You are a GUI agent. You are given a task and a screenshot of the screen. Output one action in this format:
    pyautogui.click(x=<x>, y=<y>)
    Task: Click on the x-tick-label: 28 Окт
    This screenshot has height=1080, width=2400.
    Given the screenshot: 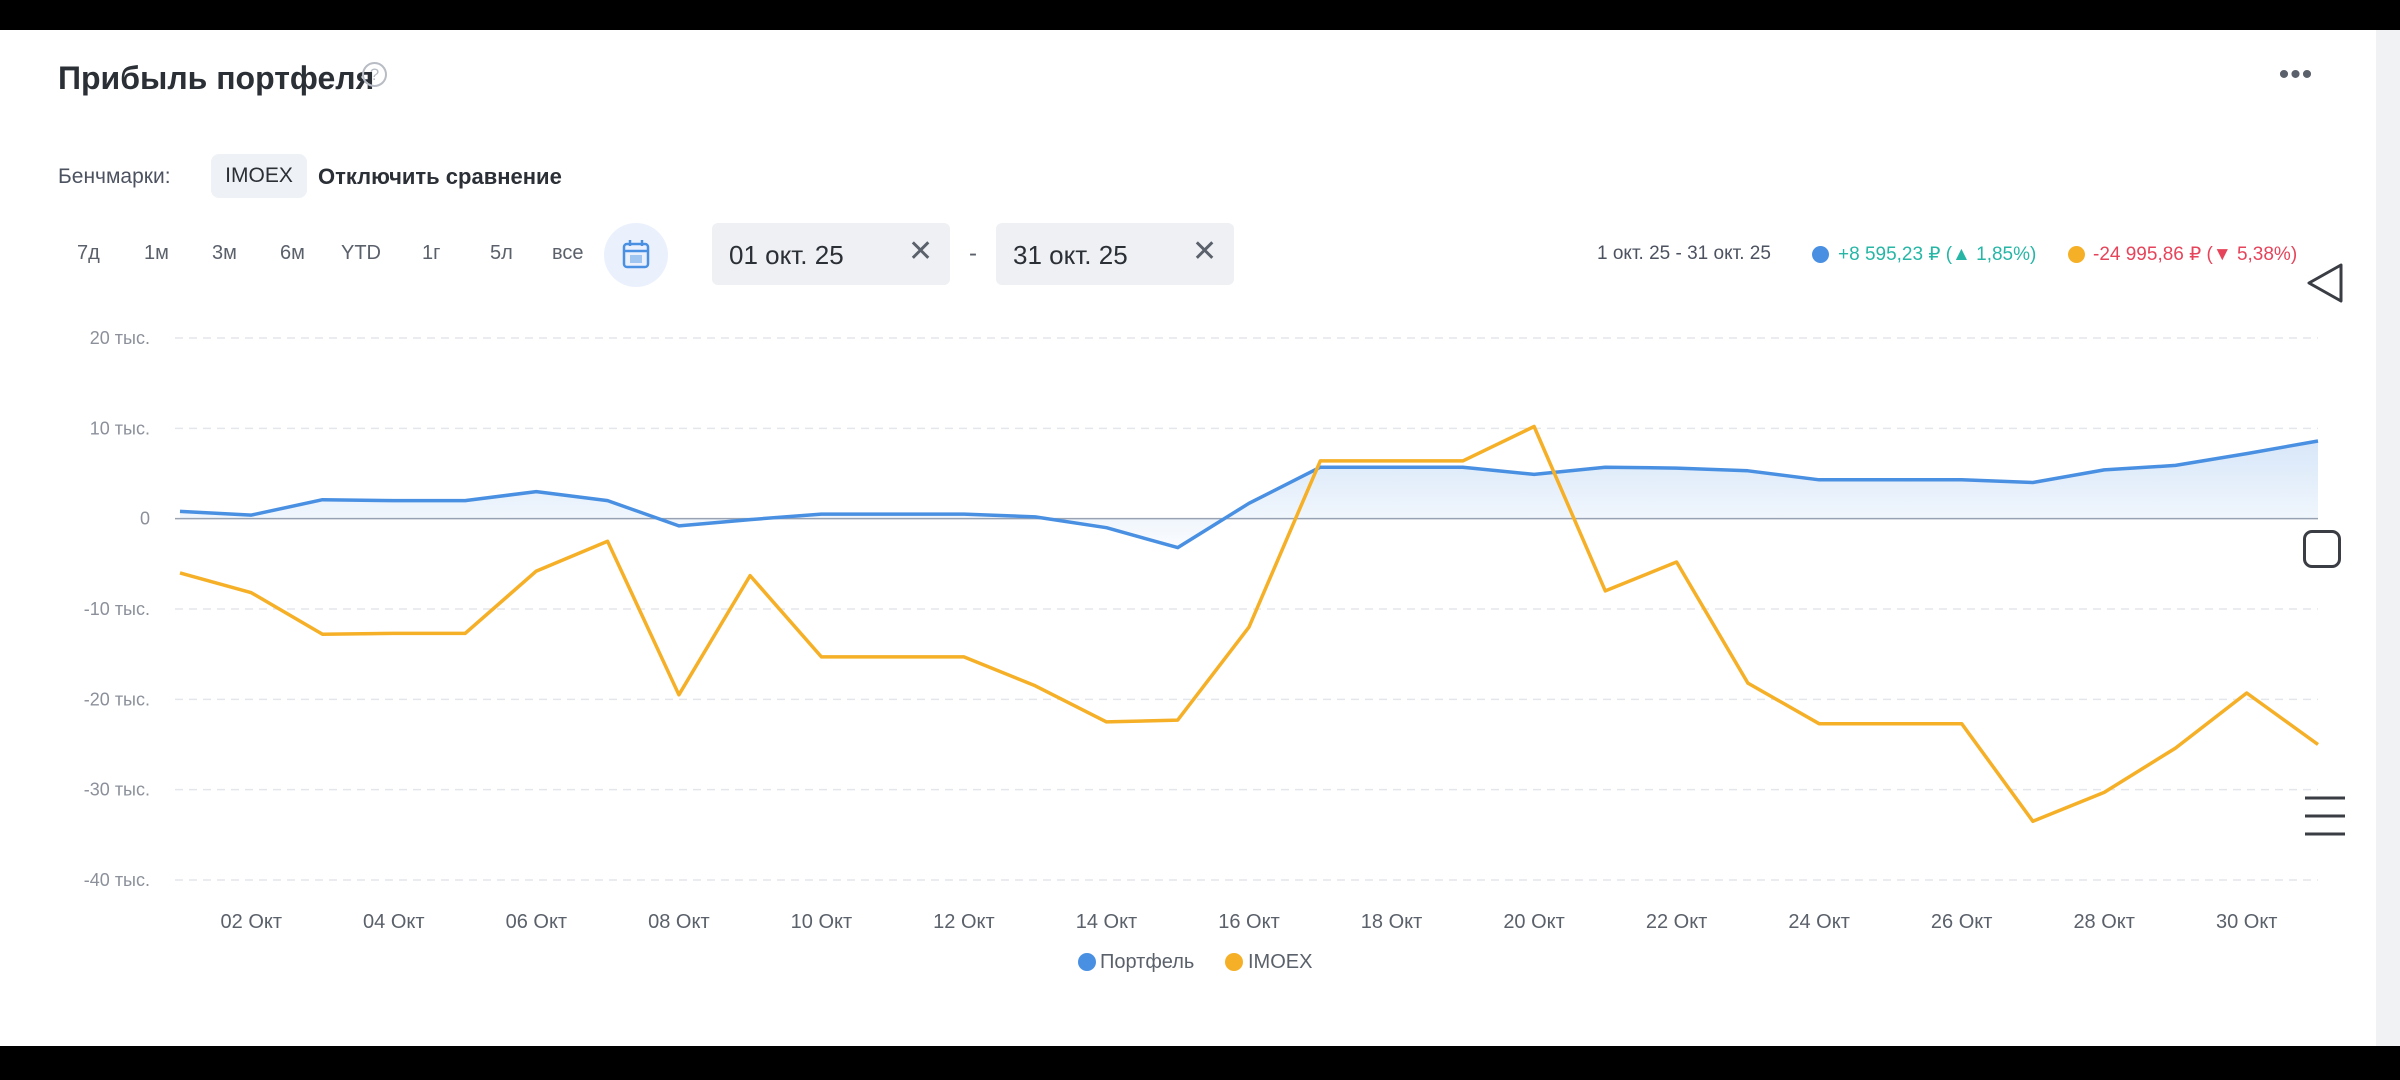 What is the action you would take?
    pyautogui.click(x=2104, y=922)
    